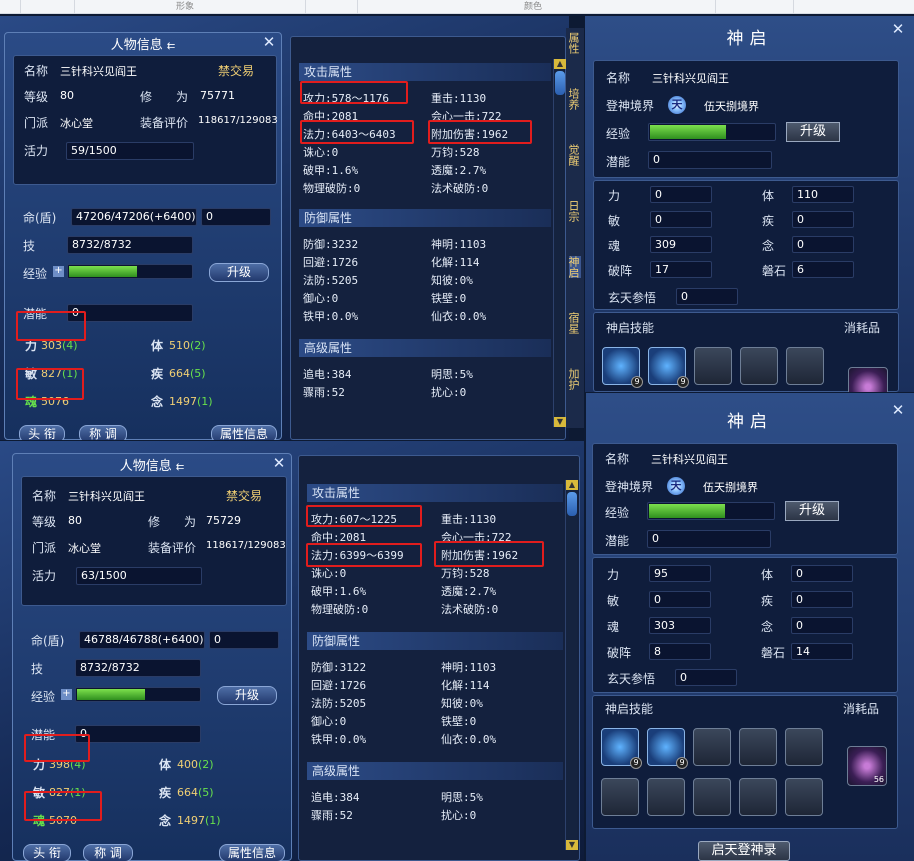 The image size is (914, 861). Describe the element at coordinates (339, 667) in the screenshot. I see `defense: 防御:3122` at that location.